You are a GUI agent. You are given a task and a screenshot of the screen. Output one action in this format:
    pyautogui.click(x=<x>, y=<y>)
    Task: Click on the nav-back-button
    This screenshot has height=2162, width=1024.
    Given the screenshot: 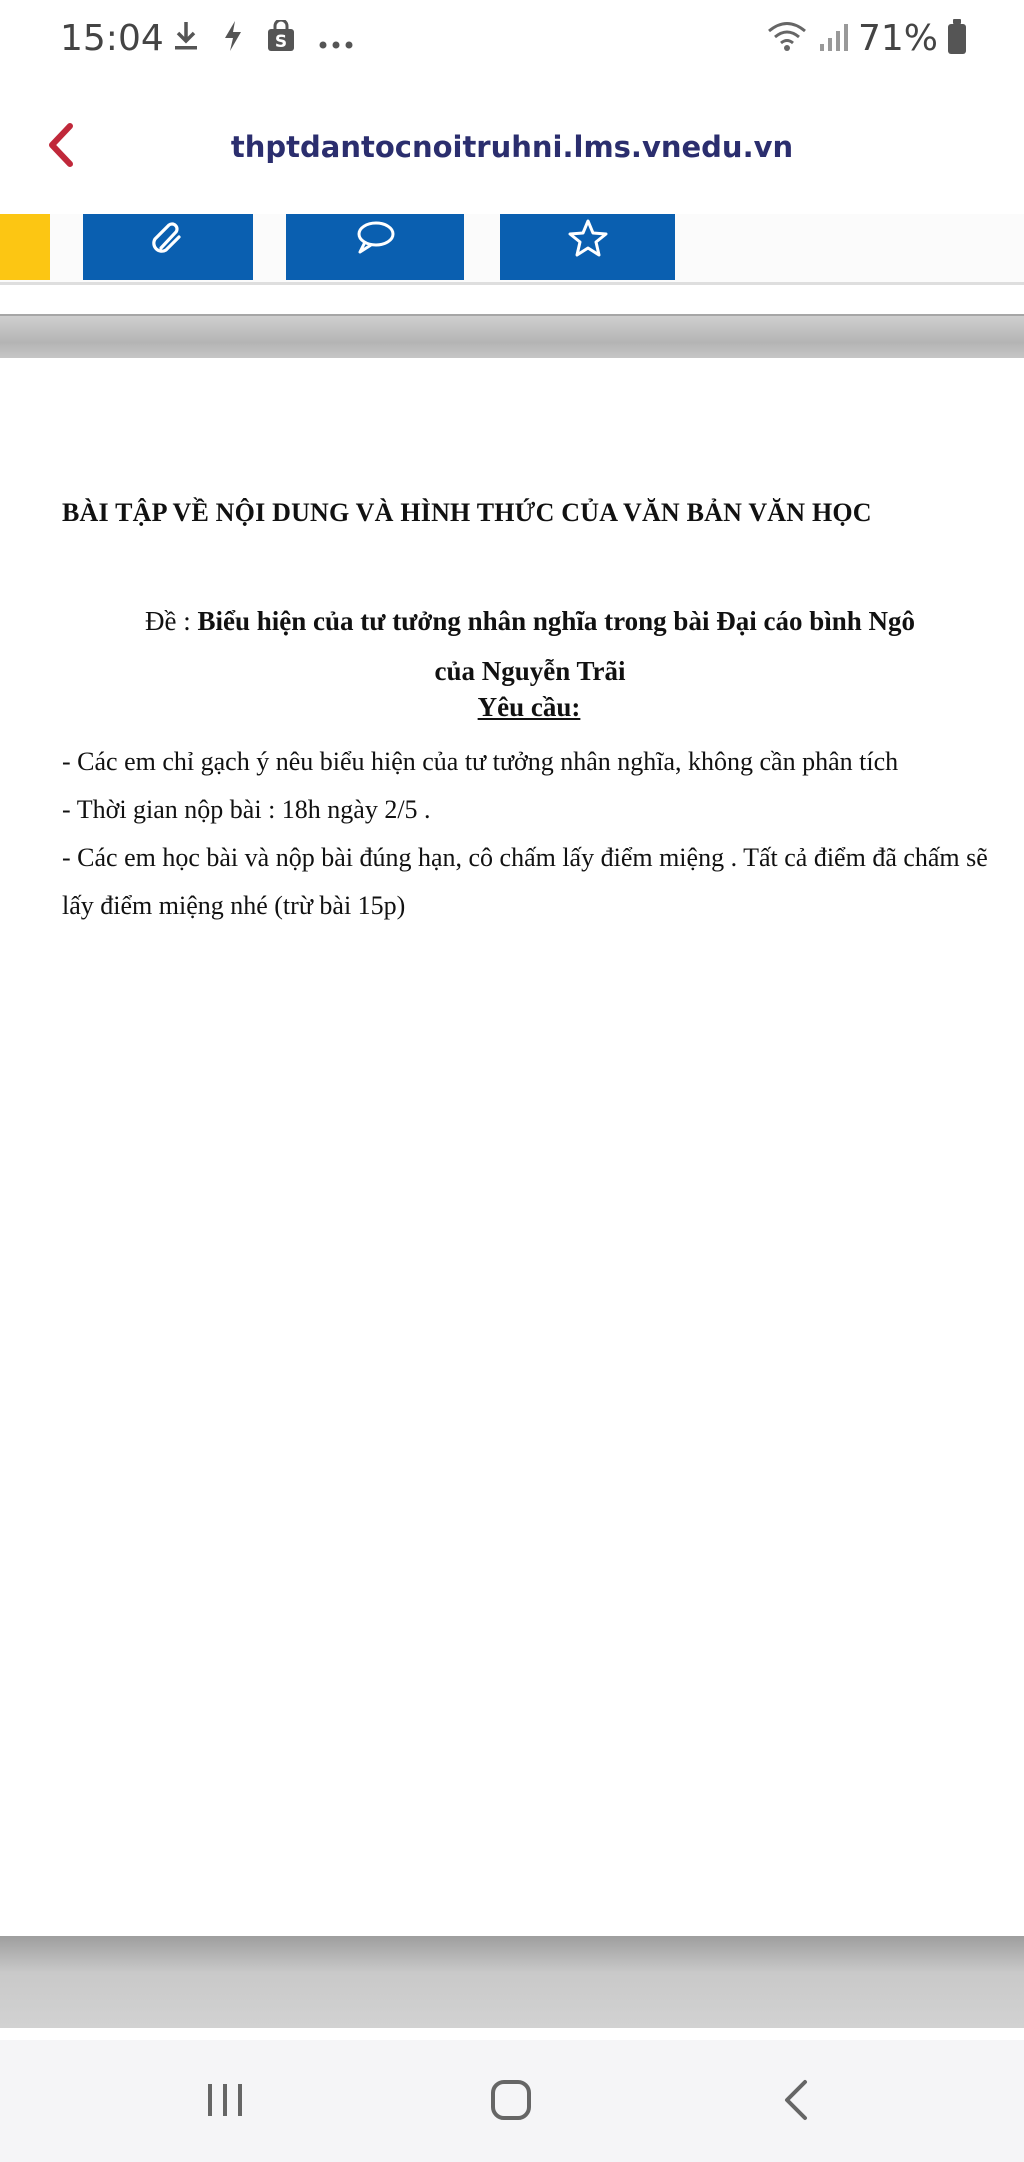 What is the action you would take?
    pyautogui.click(x=797, y=2100)
    